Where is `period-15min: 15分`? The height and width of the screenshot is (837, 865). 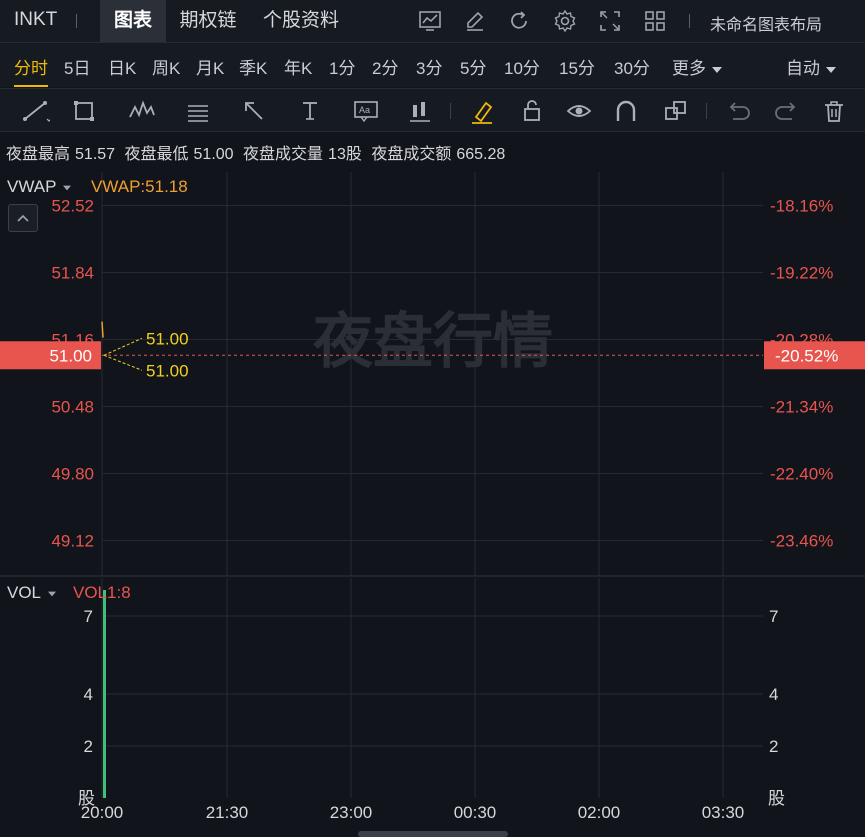 period-15min: 15分 is located at coordinates (577, 66).